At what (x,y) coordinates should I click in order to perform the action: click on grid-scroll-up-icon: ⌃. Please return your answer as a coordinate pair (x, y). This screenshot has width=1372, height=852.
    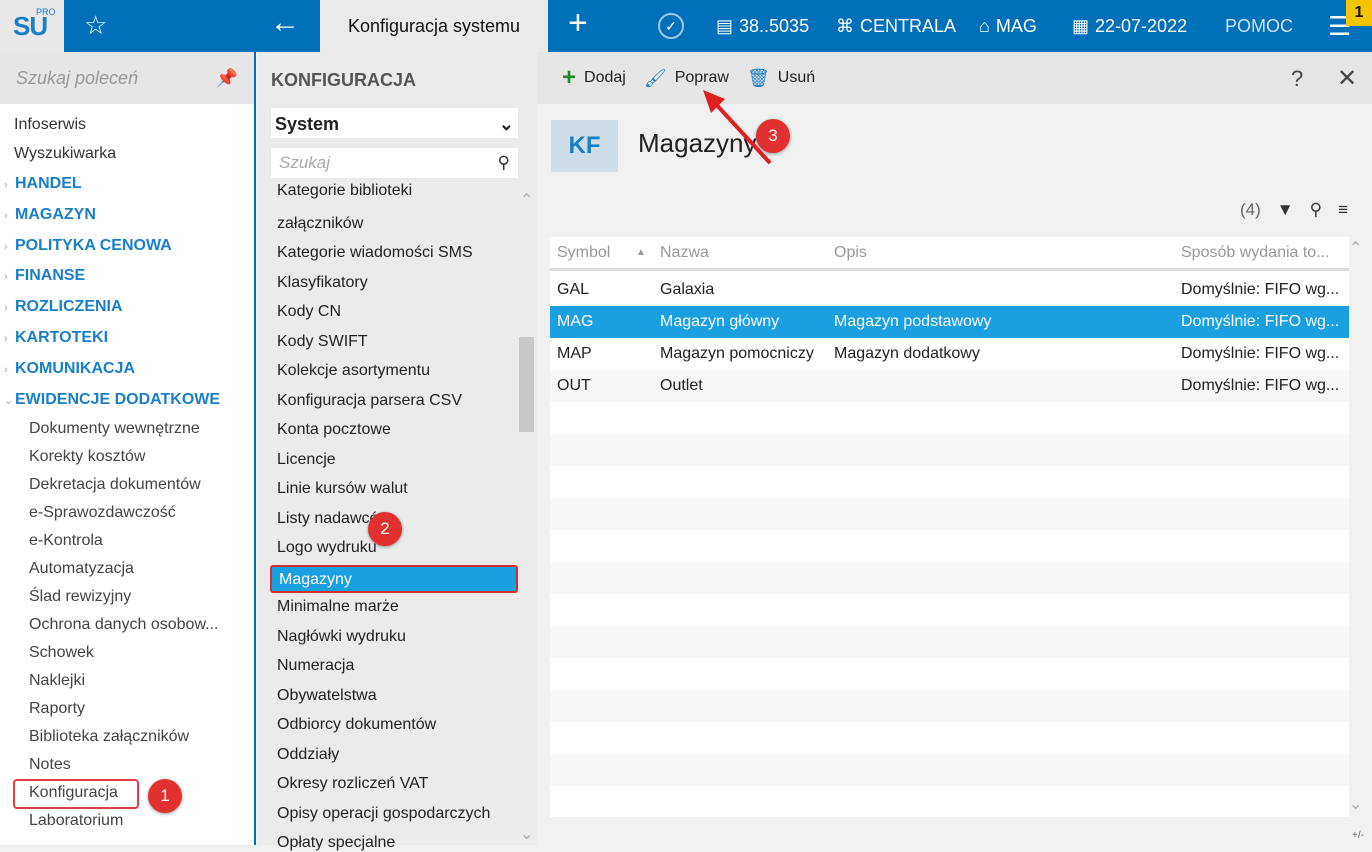
    Looking at the image, I should click on (1355, 248).